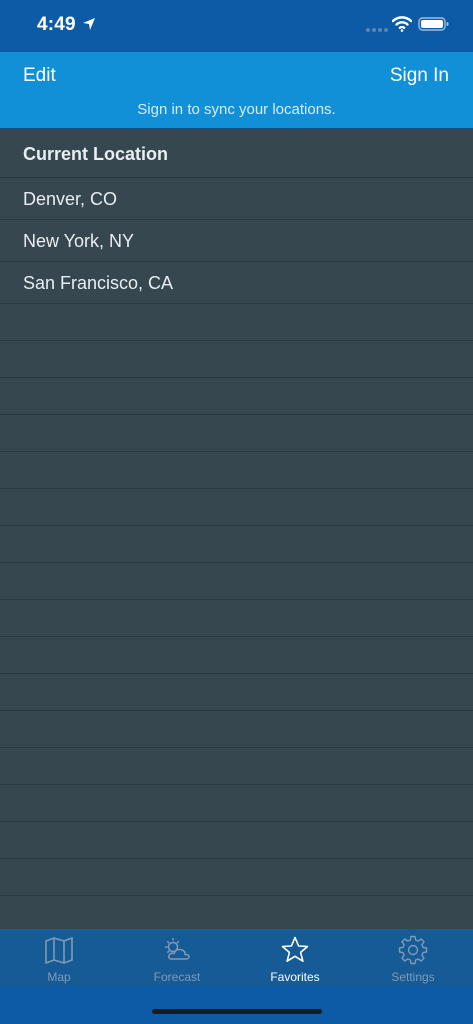 This screenshot has height=1024, width=473. I want to click on wifi-icon, so click(402, 24).